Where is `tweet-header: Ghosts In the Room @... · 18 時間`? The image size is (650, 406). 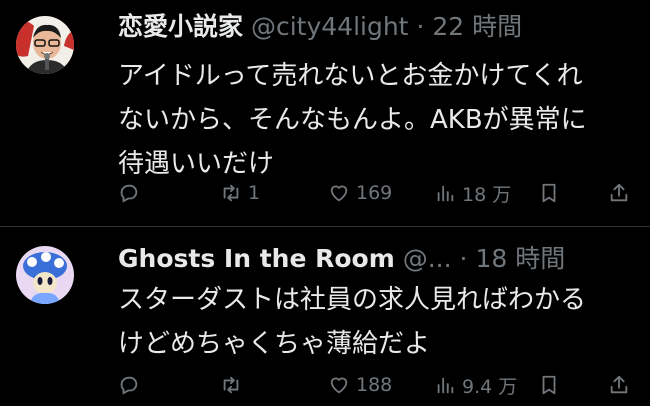 tweet-header: Ghosts In the Room @... · 18 時間 is located at coordinates (341, 259).